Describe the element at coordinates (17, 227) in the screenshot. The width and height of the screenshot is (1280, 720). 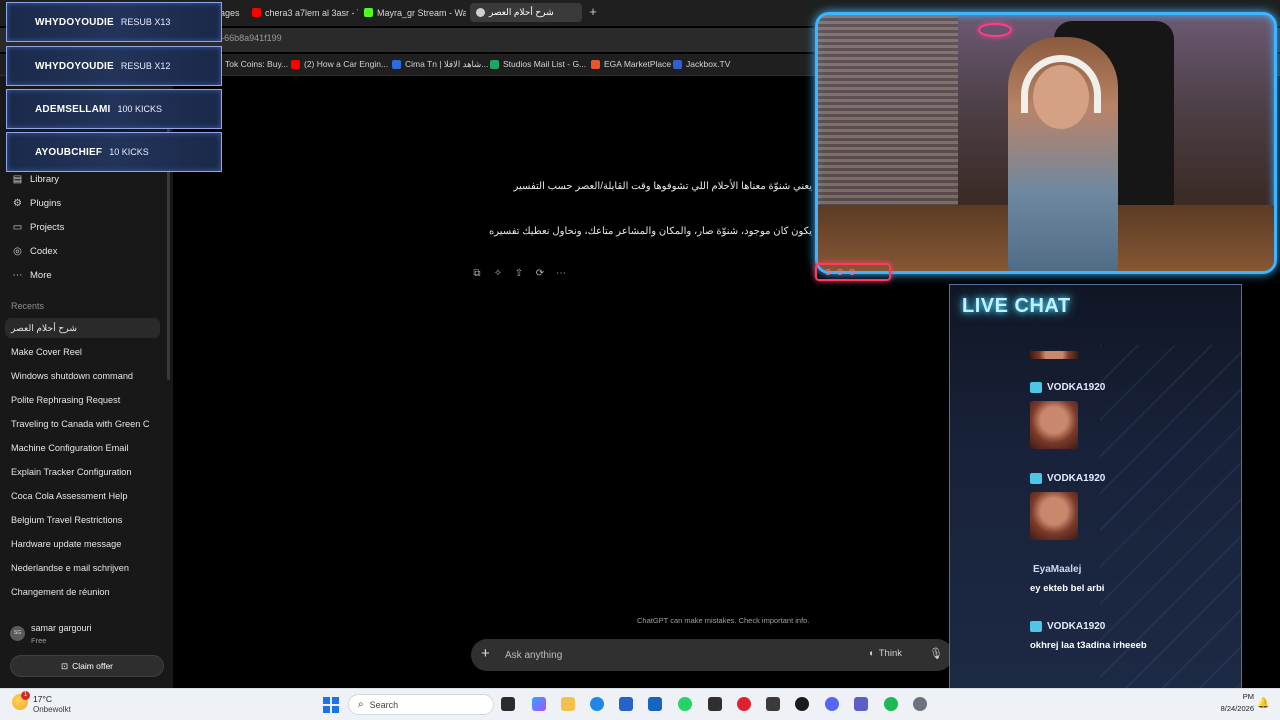
I see `projects-icon: ▭` at that location.